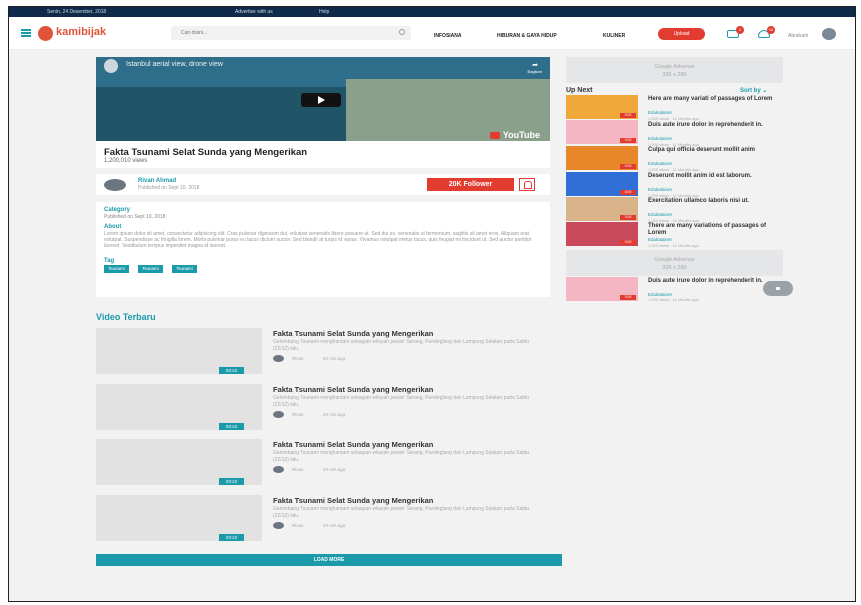 The width and height of the screenshot is (861, 605). What do you see at coordinates (750, 91) in the screenshot?
I see `sort-by-label: Sort by` at bounding box center [750, 91].